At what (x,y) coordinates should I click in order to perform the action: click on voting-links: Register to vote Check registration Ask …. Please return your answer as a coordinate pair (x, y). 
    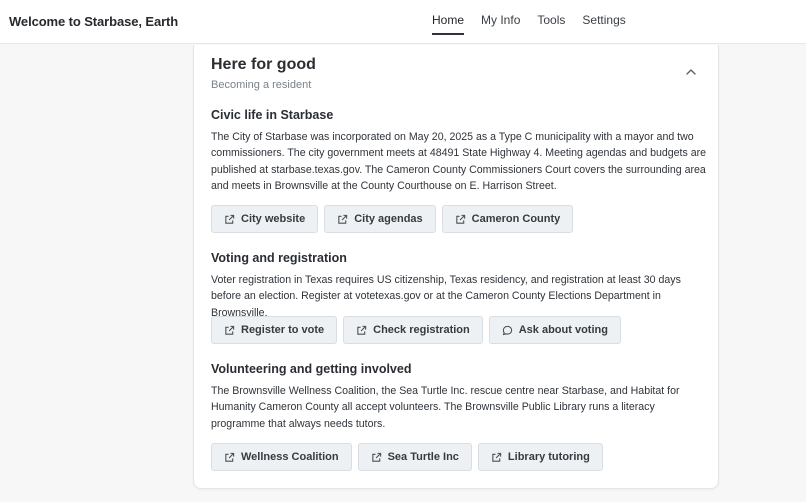
    Looking at the image, I should click on (416, 330).